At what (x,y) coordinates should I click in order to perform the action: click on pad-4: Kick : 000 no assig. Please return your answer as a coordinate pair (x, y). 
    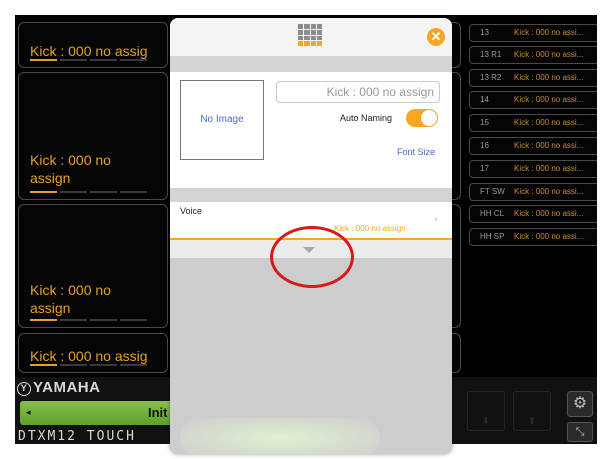
    Looking at the image, I should click on (93, 353).